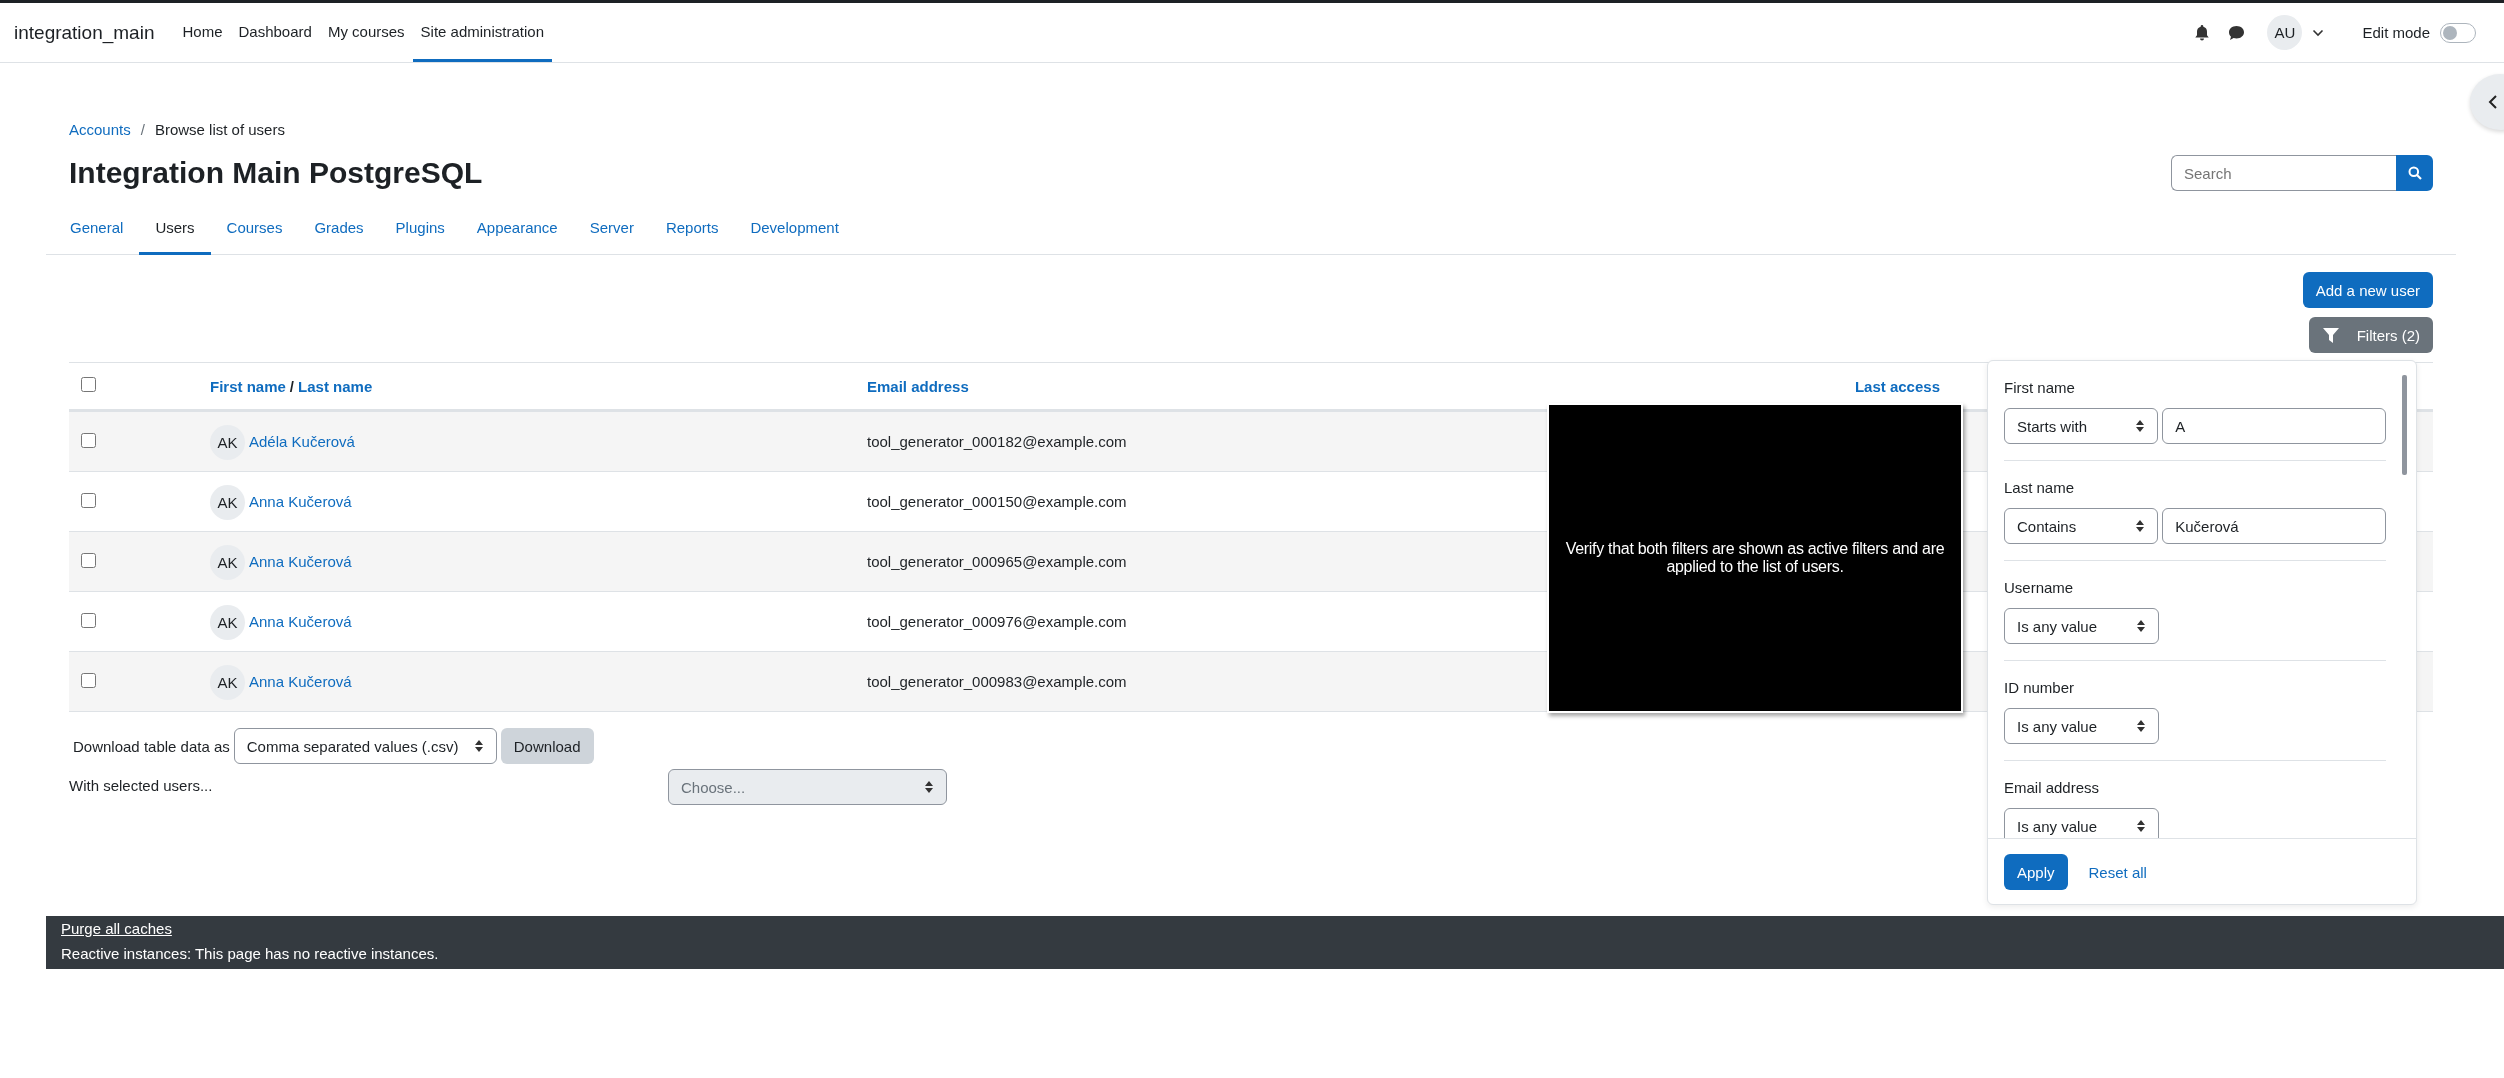  What do you see at coordinates (84, 32) in the screenshot?
I see `site-name: integration_main` at bounding box center [84, 32].